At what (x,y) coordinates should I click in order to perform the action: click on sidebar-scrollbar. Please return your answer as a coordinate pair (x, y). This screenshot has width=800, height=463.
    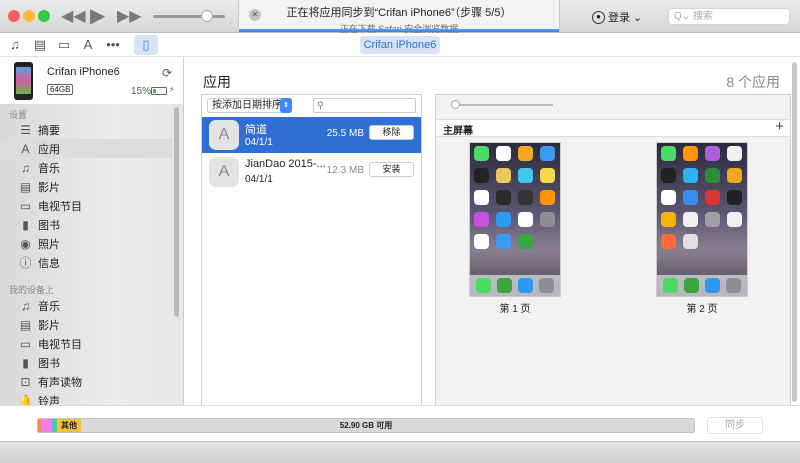
    Looking at the image, I should click on (176, 212).